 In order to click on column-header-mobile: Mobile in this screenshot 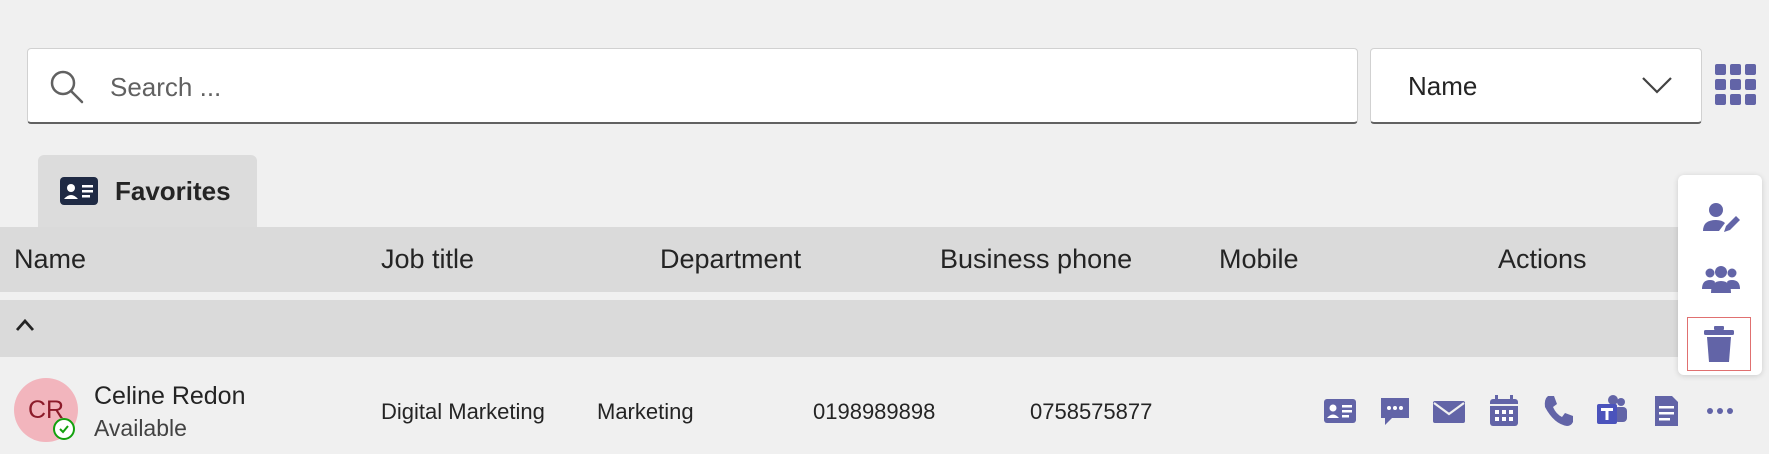, I will do `click(1259, 259)`.